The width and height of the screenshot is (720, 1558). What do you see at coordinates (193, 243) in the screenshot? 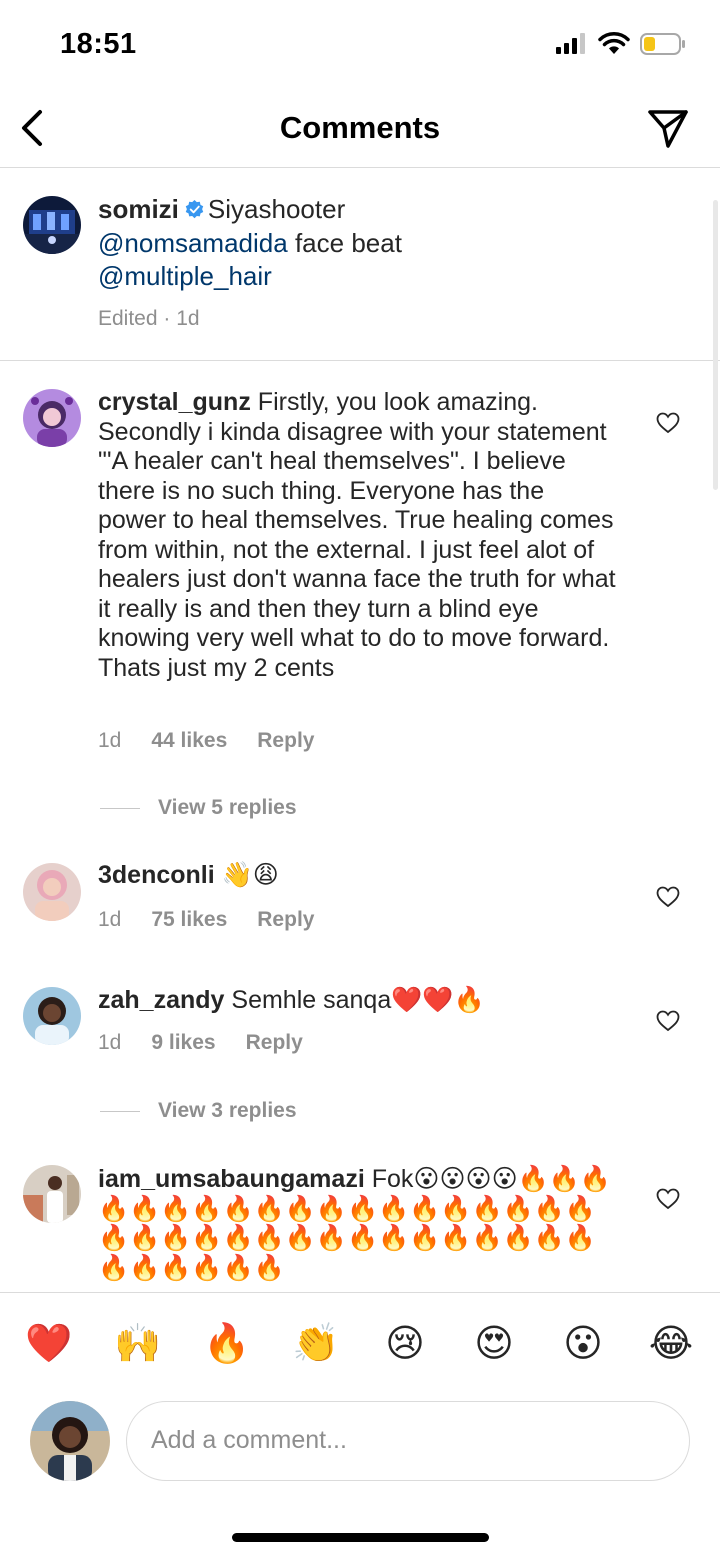
I see `mention-link: @nomsamadida` at bounding box center [193, 243].